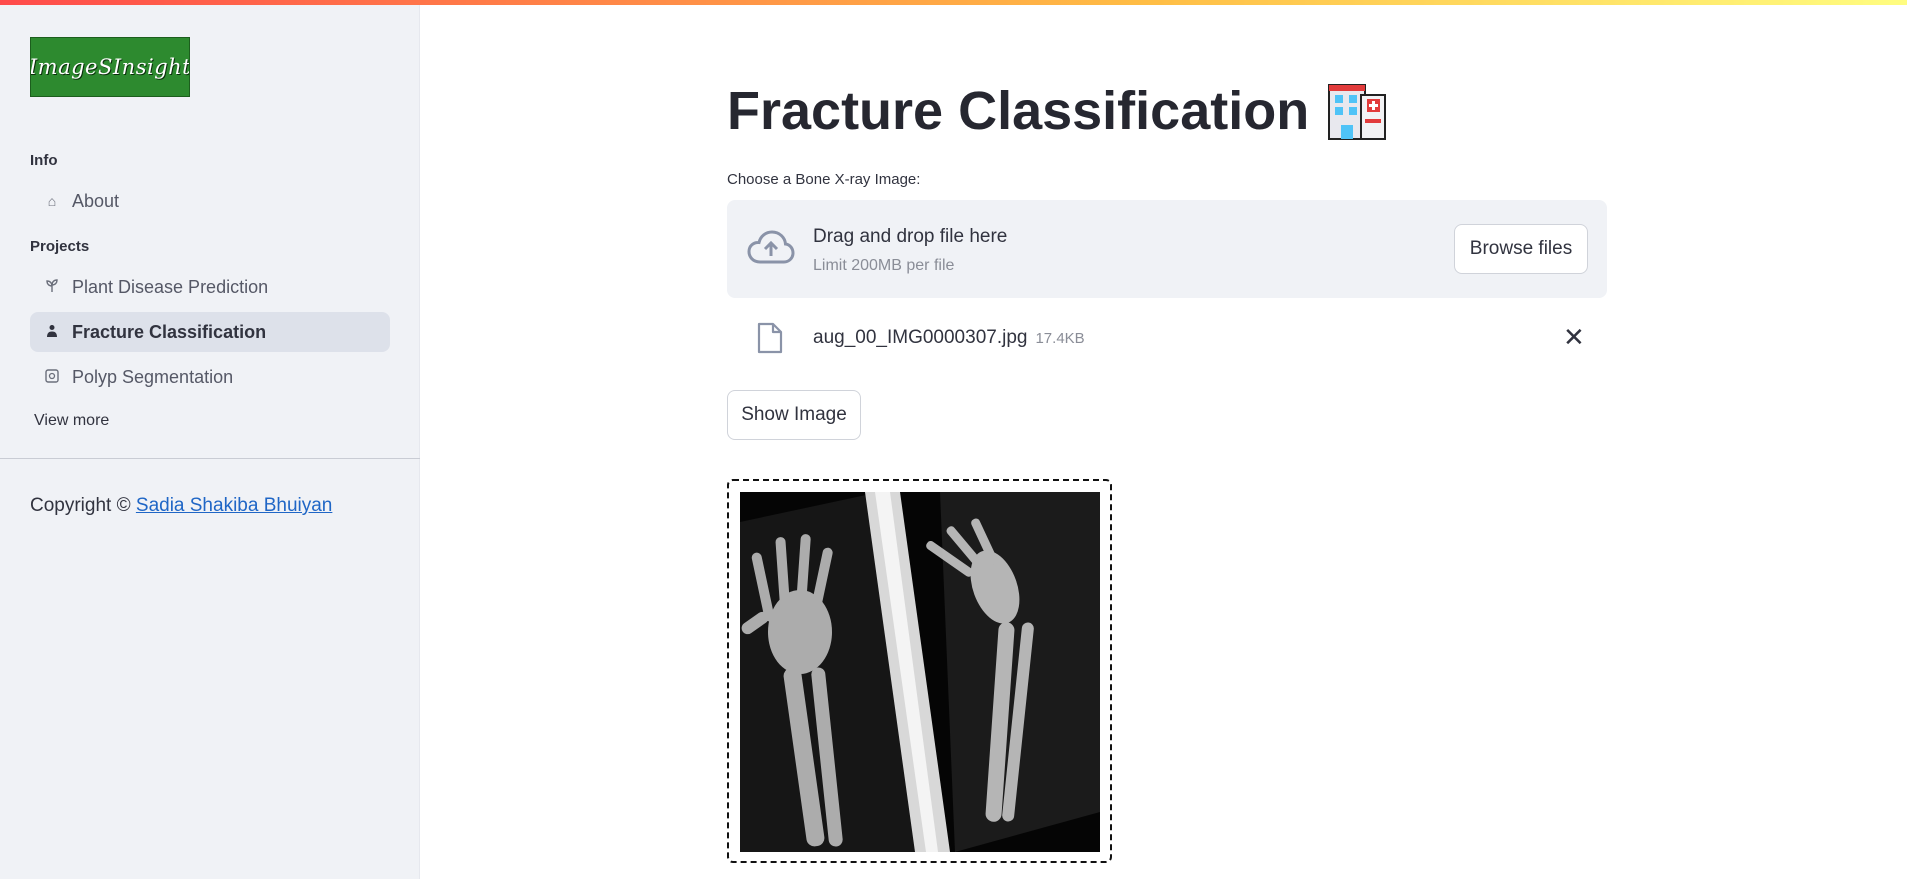 This screenshot has height=879, width=1907. What do you see at coordinates (96, 200) in the screenshot?
I see `sidebar-item-label: About` at bounding box center [96, 200].